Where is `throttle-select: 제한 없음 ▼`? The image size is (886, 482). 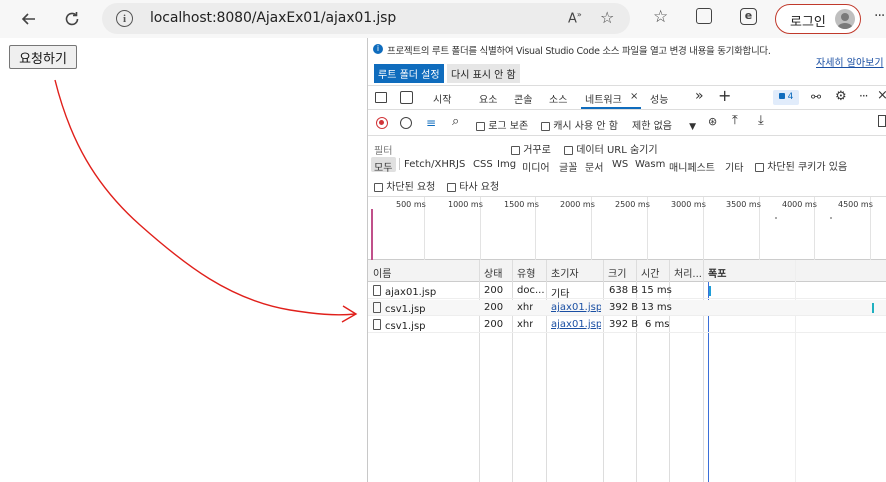
throttle-select: 제한 없음 ▼ is located at coordinates (664, 124).